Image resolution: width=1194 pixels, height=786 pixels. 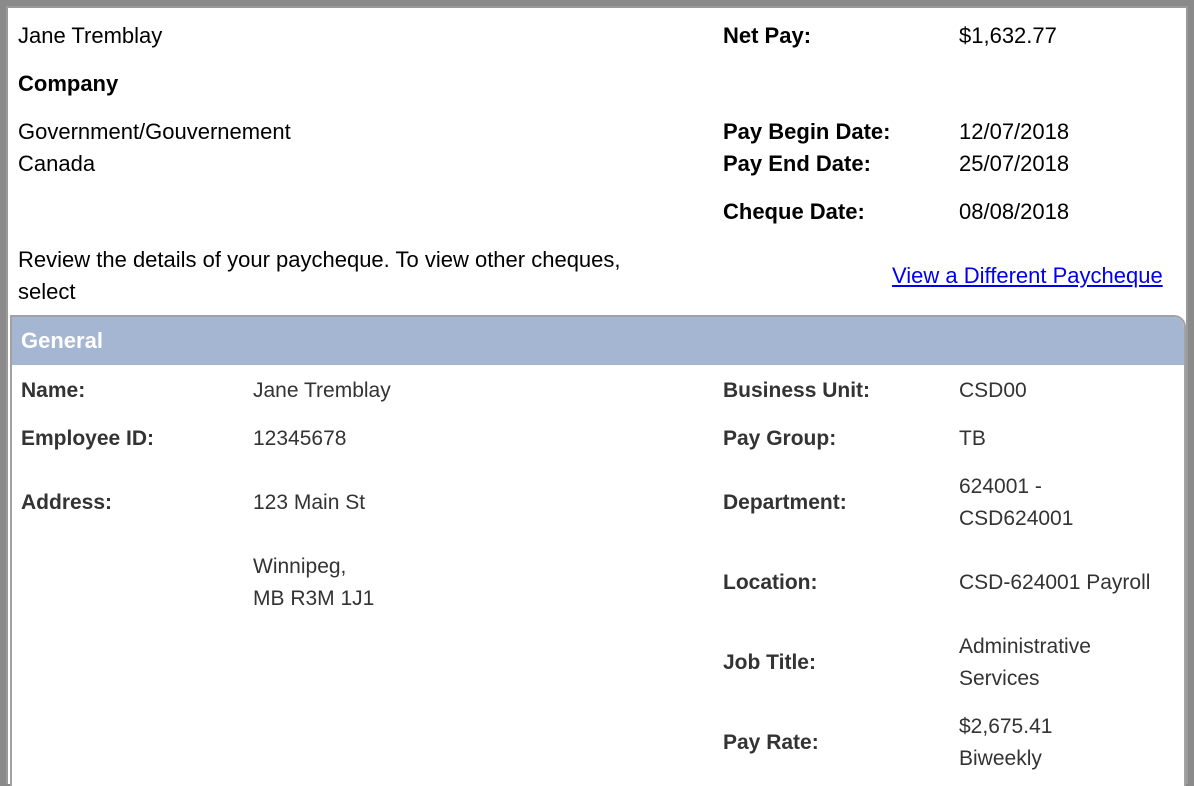 I want to click on pay-rate-line-1: $2,675.41, so click(x=1006, y=726).